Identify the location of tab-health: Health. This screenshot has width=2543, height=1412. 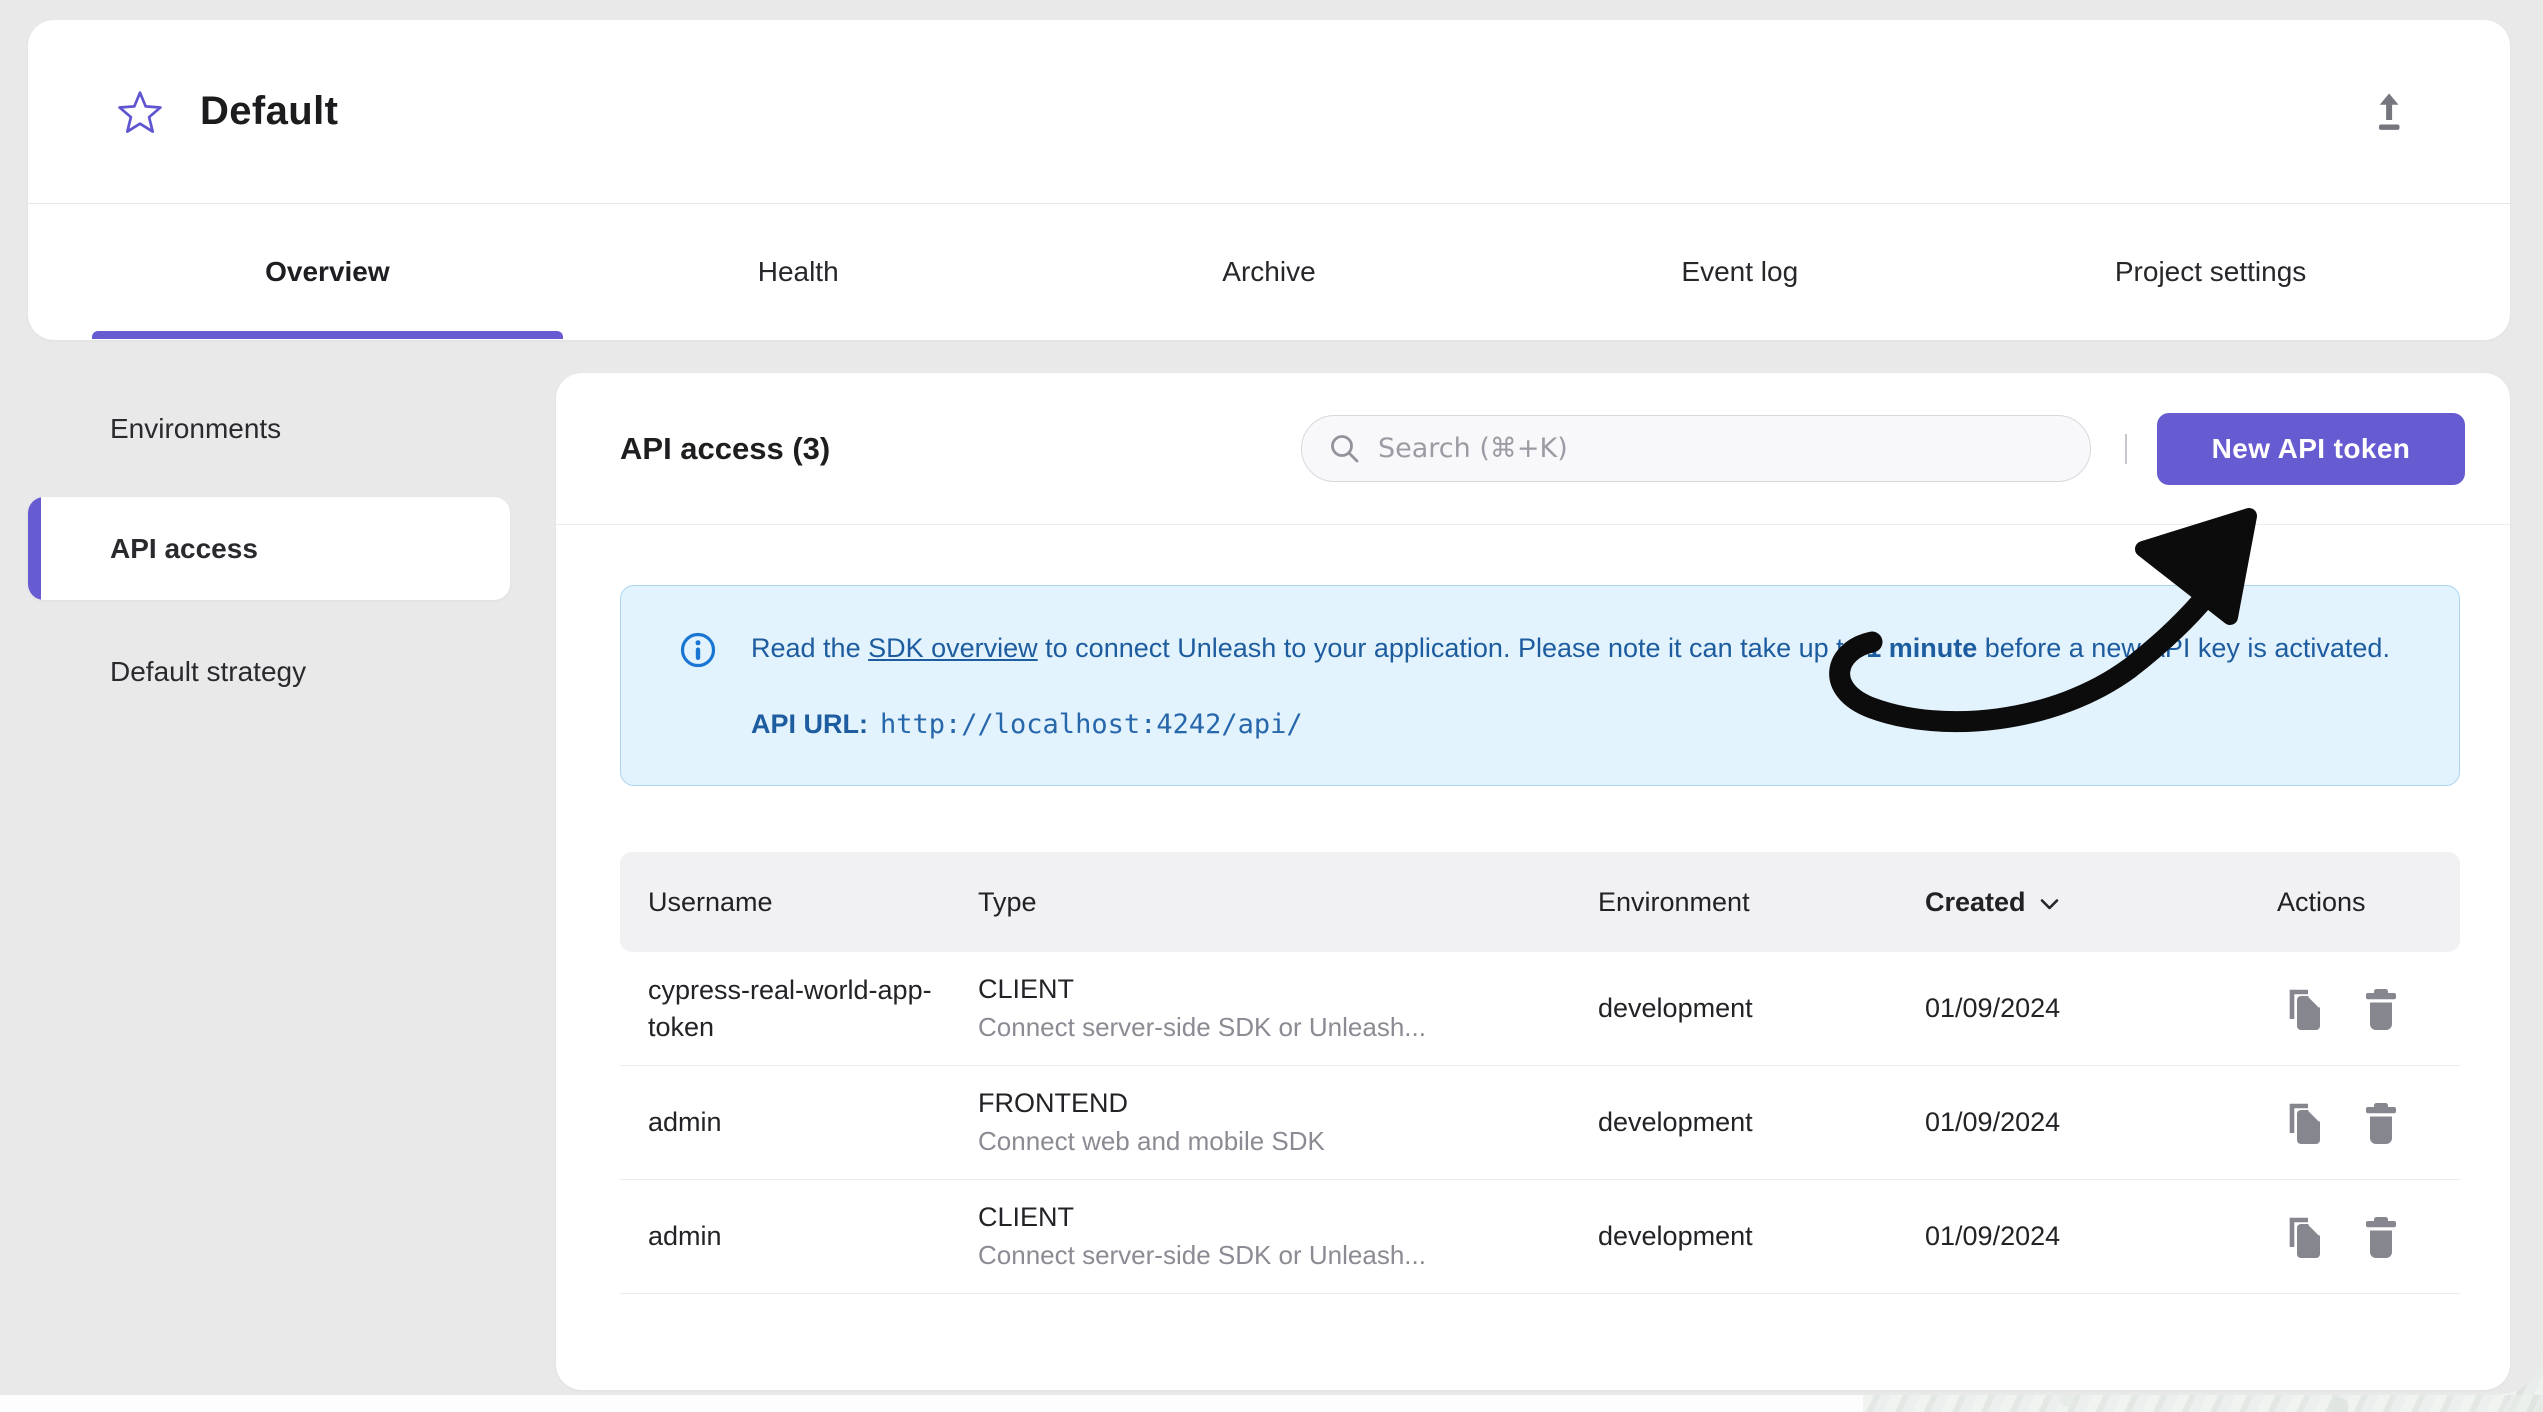
(798, 271).